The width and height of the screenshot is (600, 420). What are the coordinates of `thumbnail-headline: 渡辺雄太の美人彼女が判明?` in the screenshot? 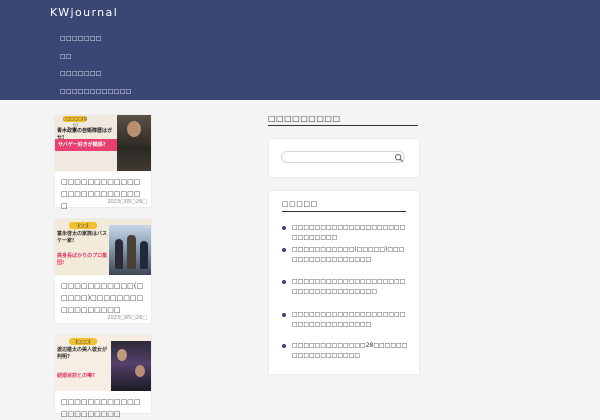 It's located at (82, 353).